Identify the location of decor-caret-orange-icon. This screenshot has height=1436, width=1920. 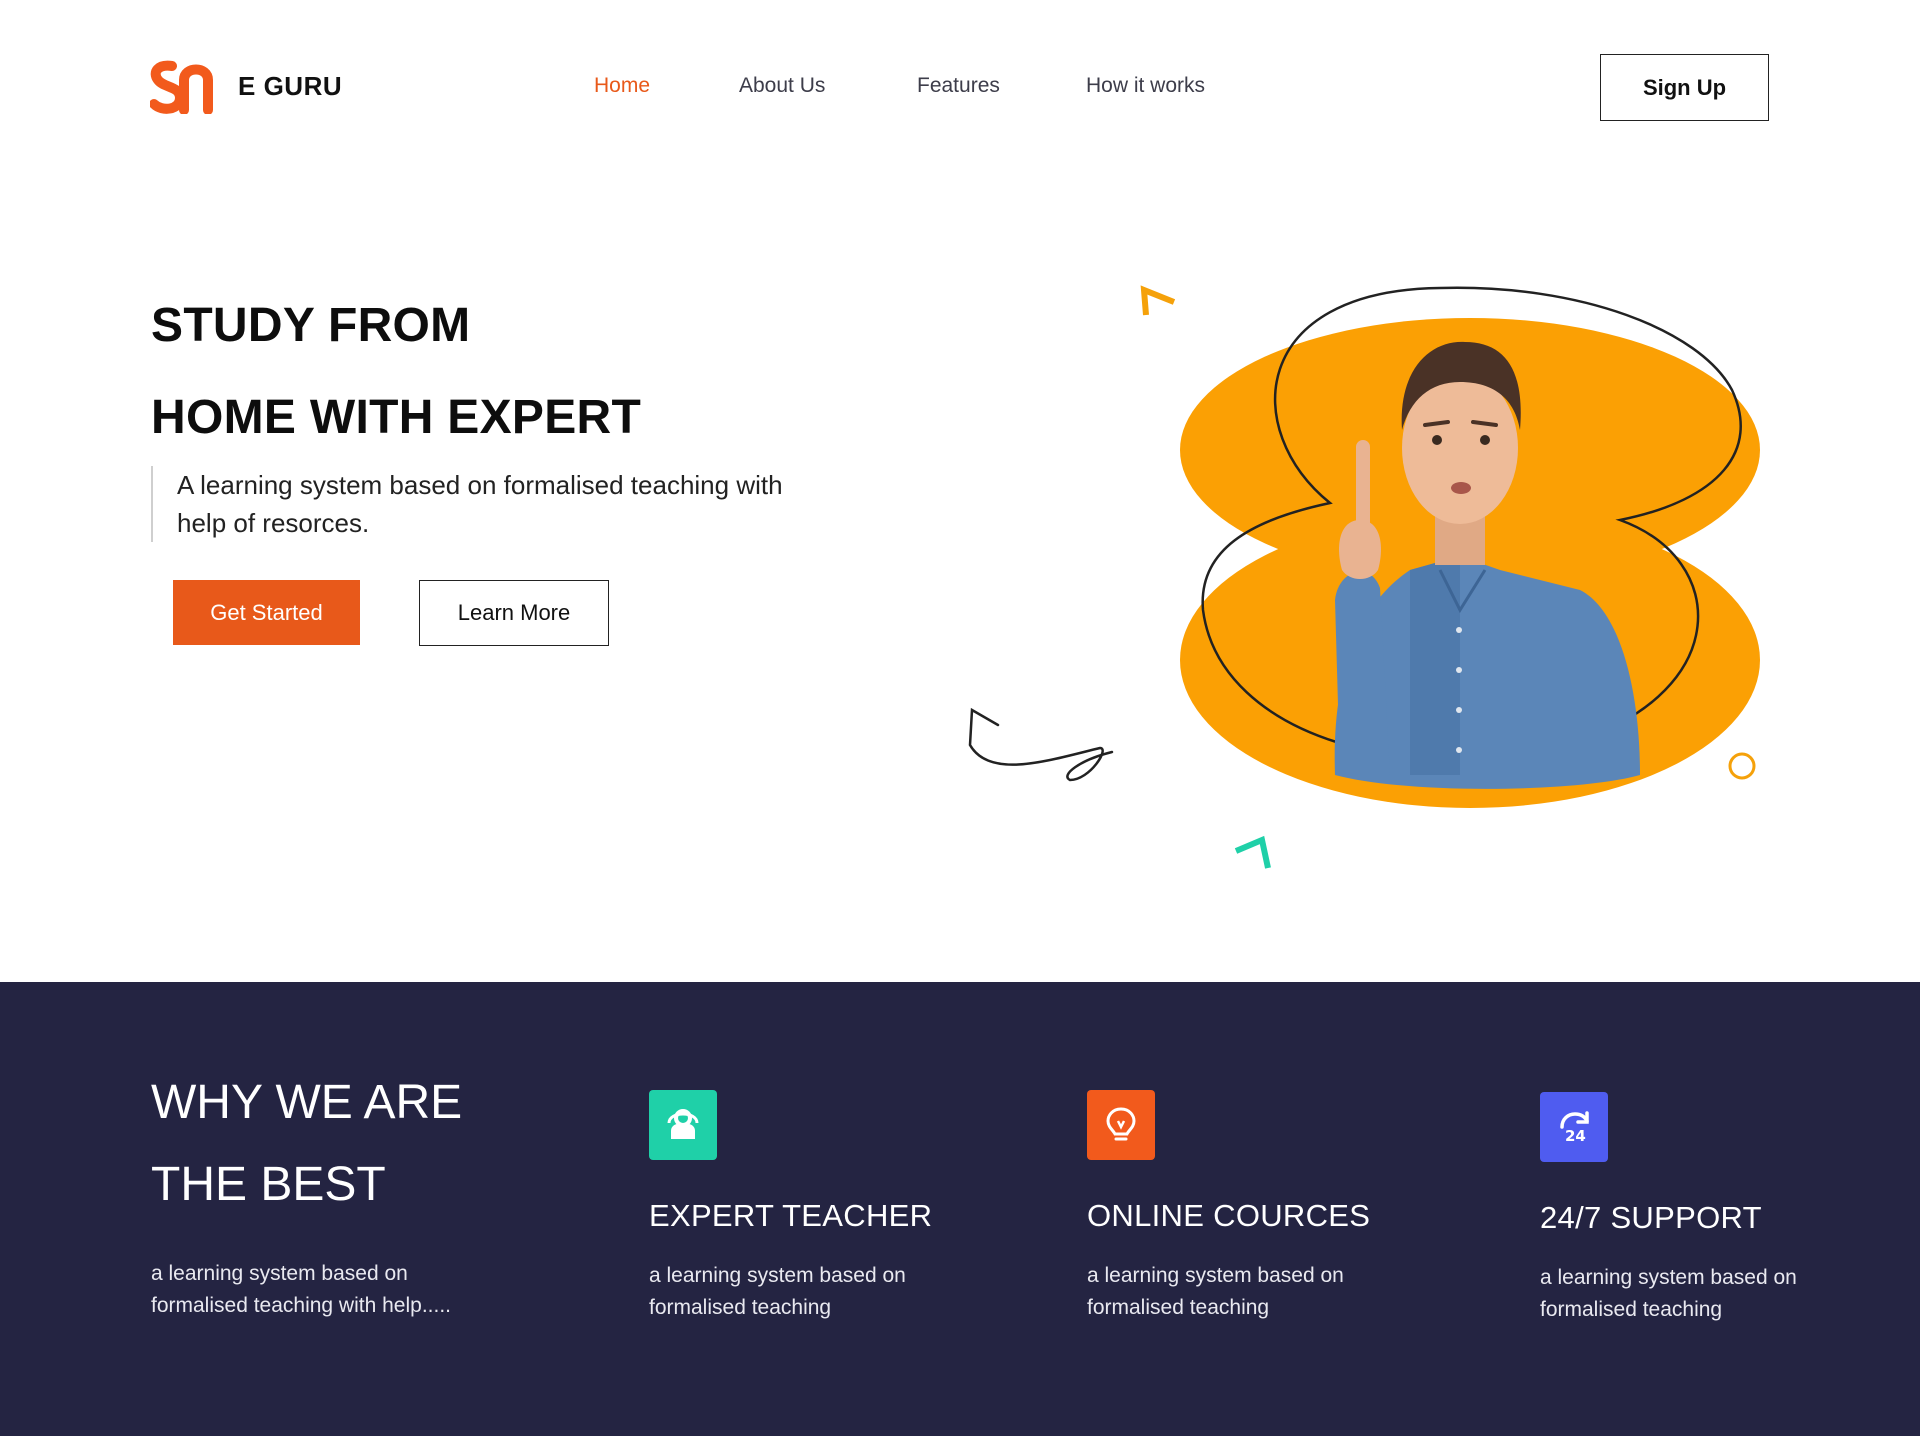
(1158, 300).